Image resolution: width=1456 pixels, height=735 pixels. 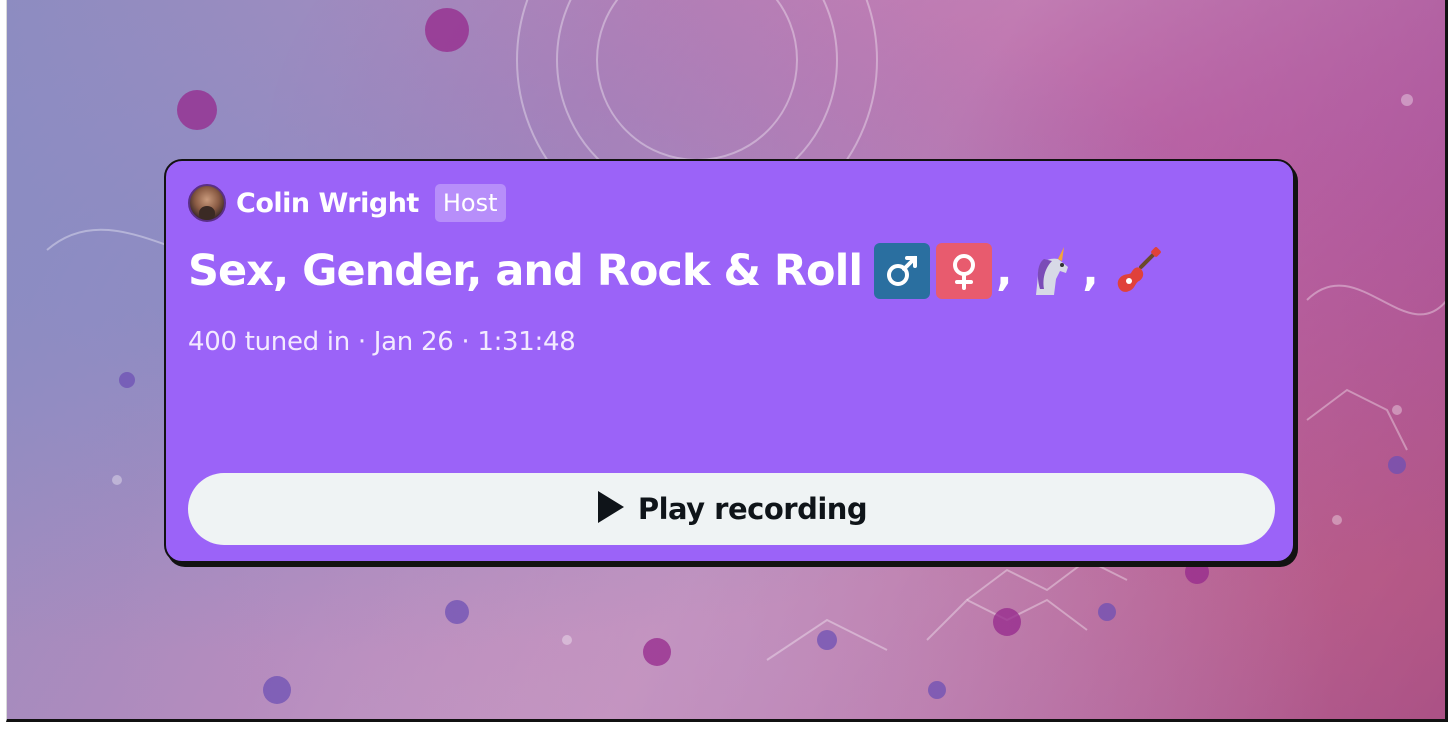 What do you see at coordinates (382, 342) in the screenshot?
I see `space-meta: 400 tuned in · Jan 26 · 1:31:48` at bounding box center [382, 342].